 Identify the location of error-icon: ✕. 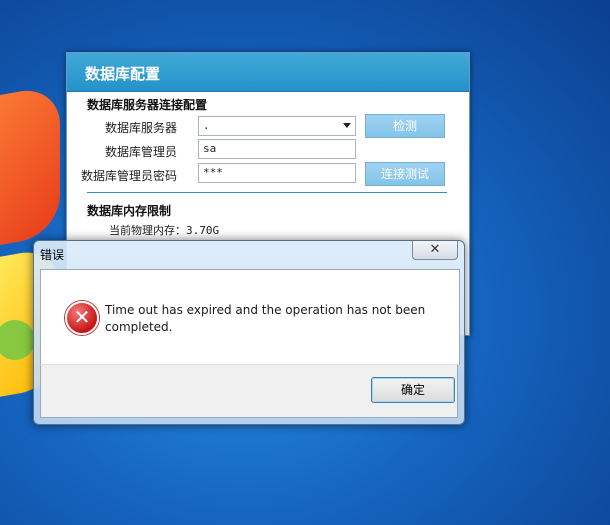
(82, 318).